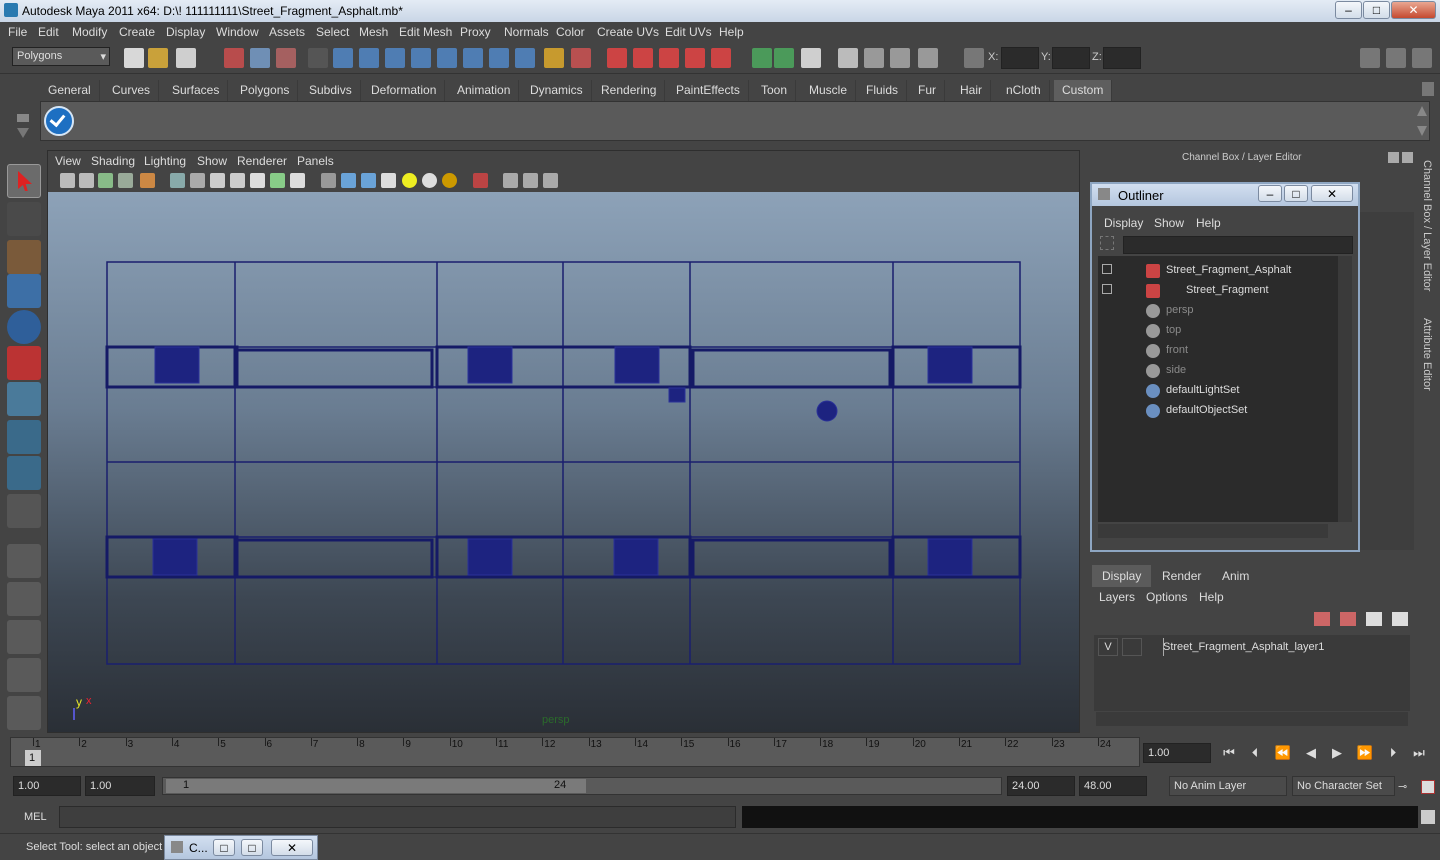 The width and height of the screenshot is (1440, 860). What do you see at coordinates (1422, 58) in the screenshot?
I see `attribute-editor-toggle-icon` at bounding box center [1422, 58].